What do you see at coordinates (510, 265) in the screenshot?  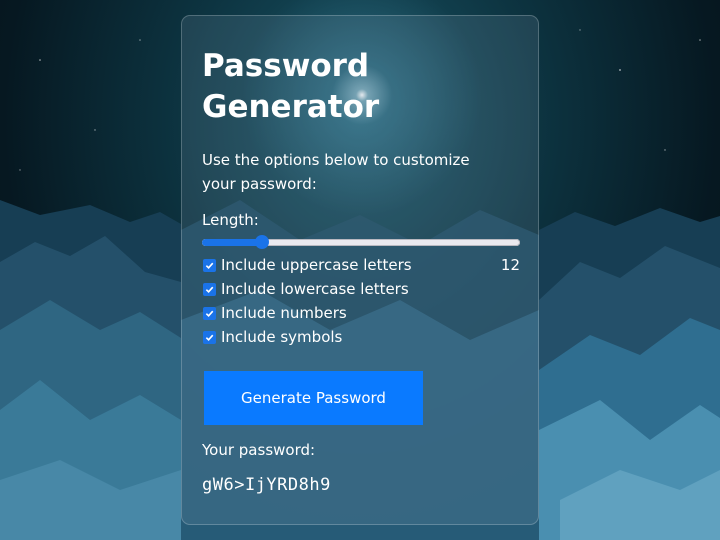 I see `length-value: 12` at bounding box center [510, 265].